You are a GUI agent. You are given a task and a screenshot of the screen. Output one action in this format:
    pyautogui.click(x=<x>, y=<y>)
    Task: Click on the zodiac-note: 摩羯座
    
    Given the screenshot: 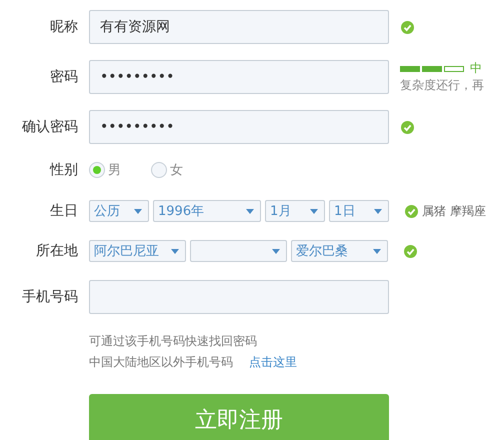 What is the action you would take?
    pyautogui.click(x=468, y=211)
    